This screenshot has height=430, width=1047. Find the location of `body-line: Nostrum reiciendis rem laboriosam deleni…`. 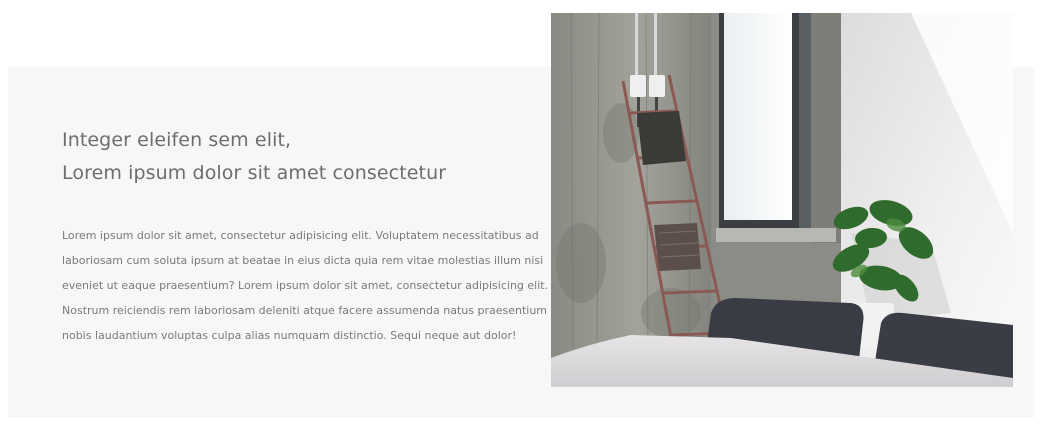

body-line: Nostrum reiciendis rem laboriosam deleni… is located at coordinates (317, 310).